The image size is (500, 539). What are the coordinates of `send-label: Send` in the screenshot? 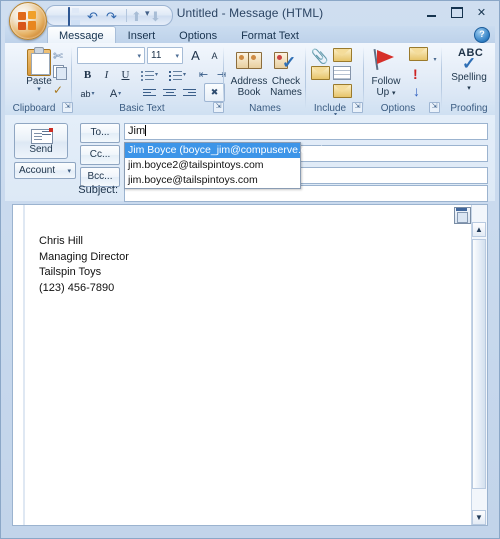 It's located at (41, 149).